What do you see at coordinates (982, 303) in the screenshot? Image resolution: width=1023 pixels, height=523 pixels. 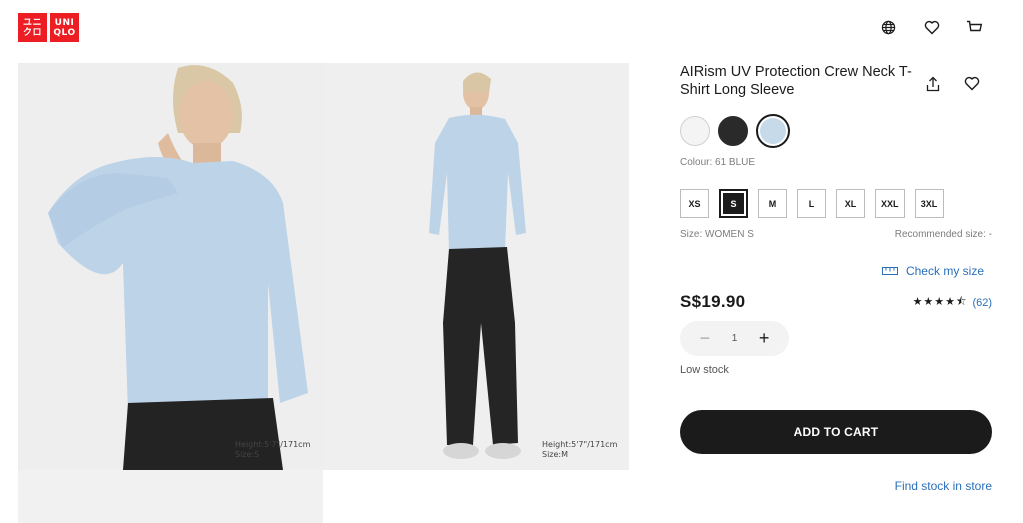 I see `review-count: (62)` at bounding box center [982, 303].